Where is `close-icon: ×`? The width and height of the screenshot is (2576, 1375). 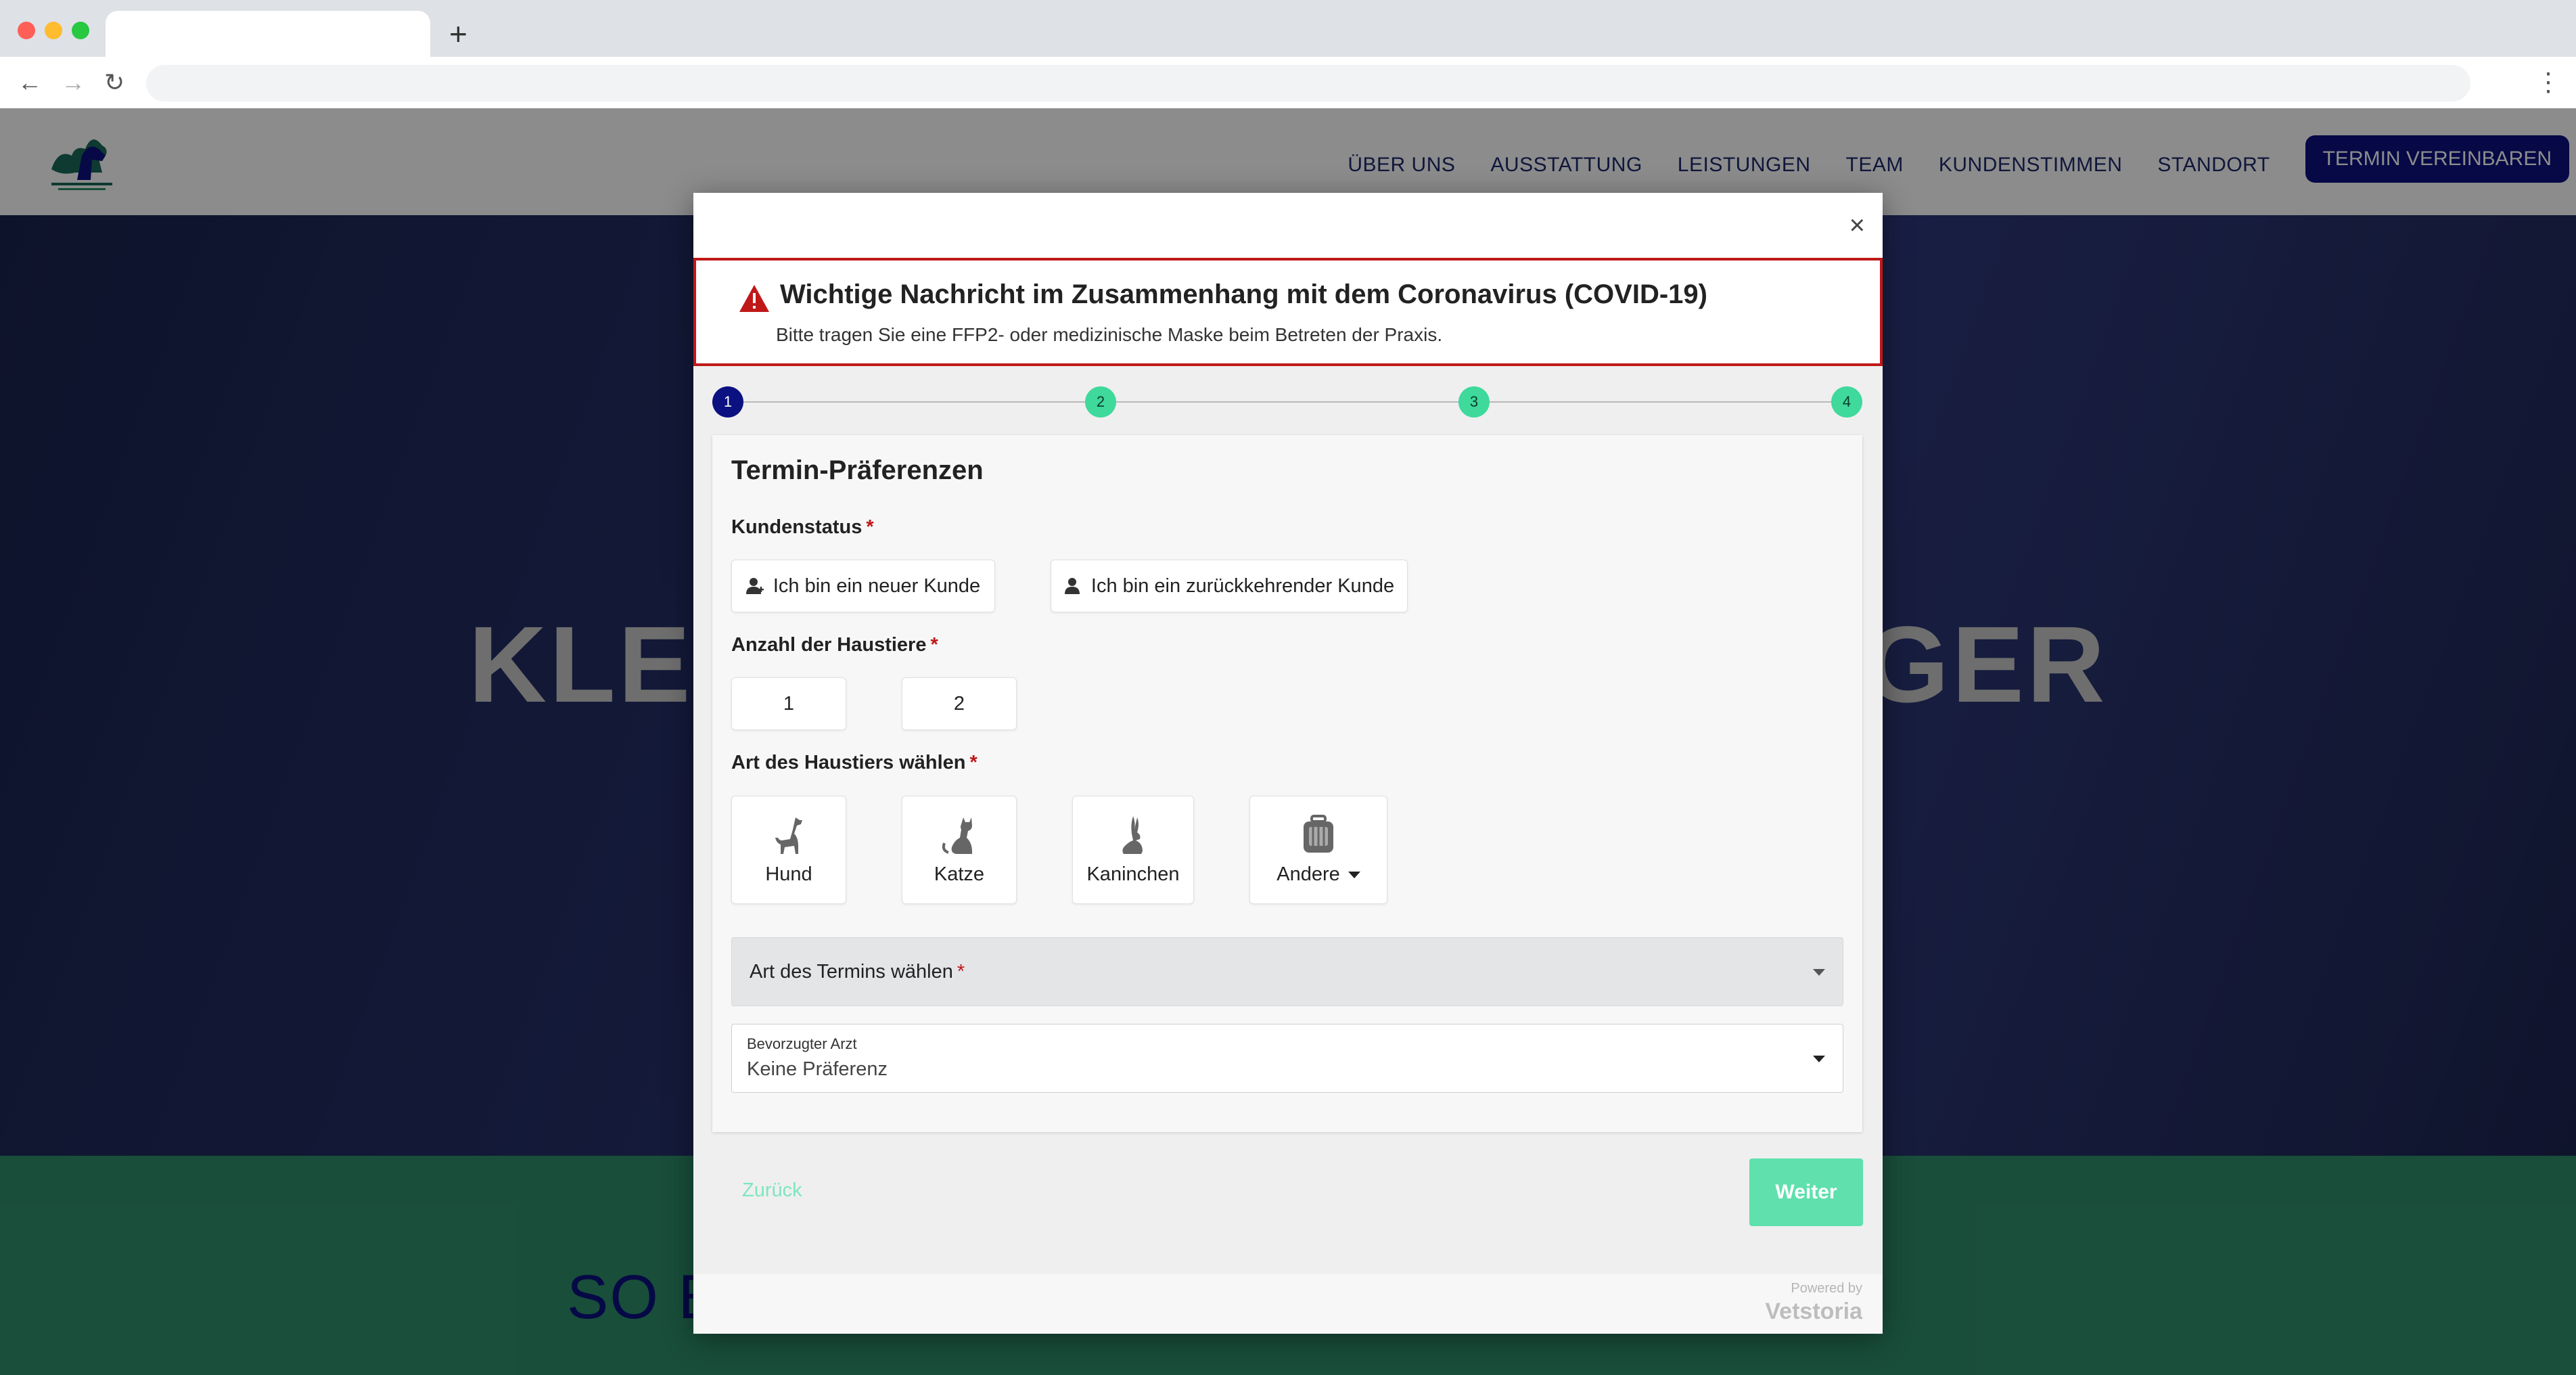 close-icon: × is located at coordinates (1857, 226).